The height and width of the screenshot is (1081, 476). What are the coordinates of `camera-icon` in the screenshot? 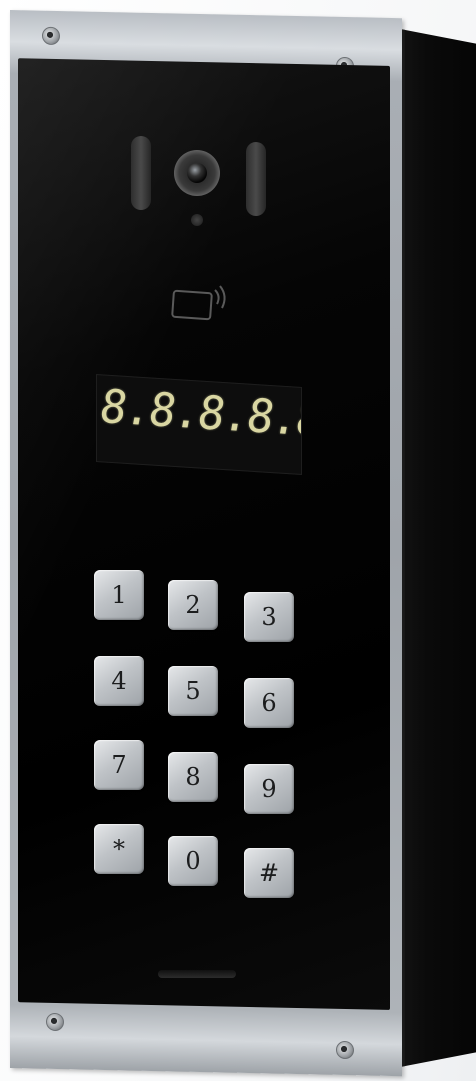 It's located at (197, 173).